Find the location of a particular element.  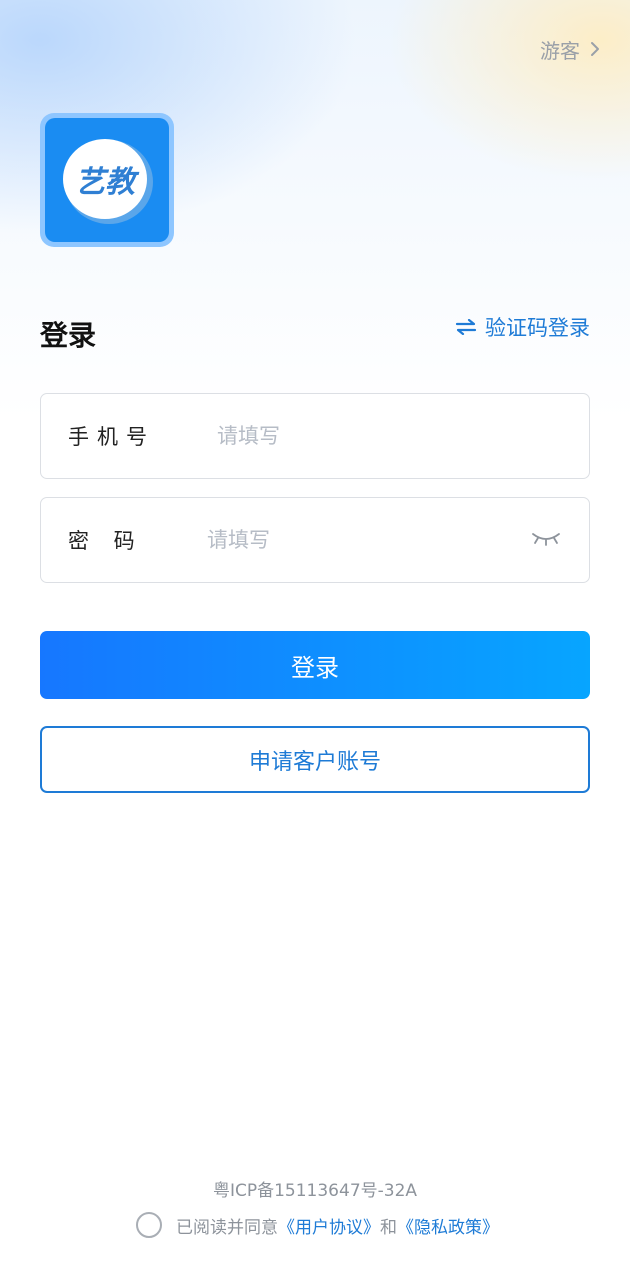

eye-closed-icon is located at coordinates (546, 538).